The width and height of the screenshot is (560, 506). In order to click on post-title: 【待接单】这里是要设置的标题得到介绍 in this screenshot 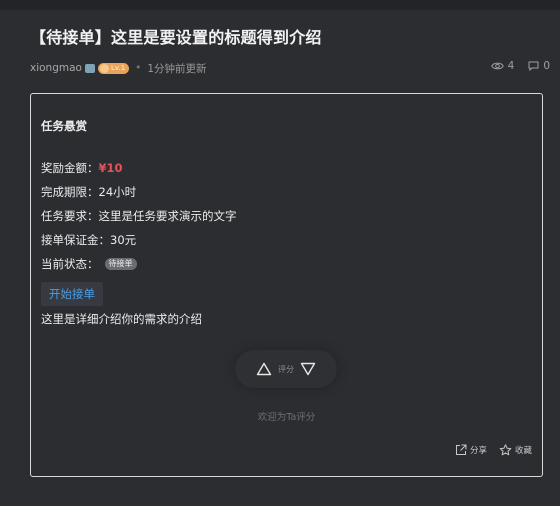, I will do `click(176, 37)`.